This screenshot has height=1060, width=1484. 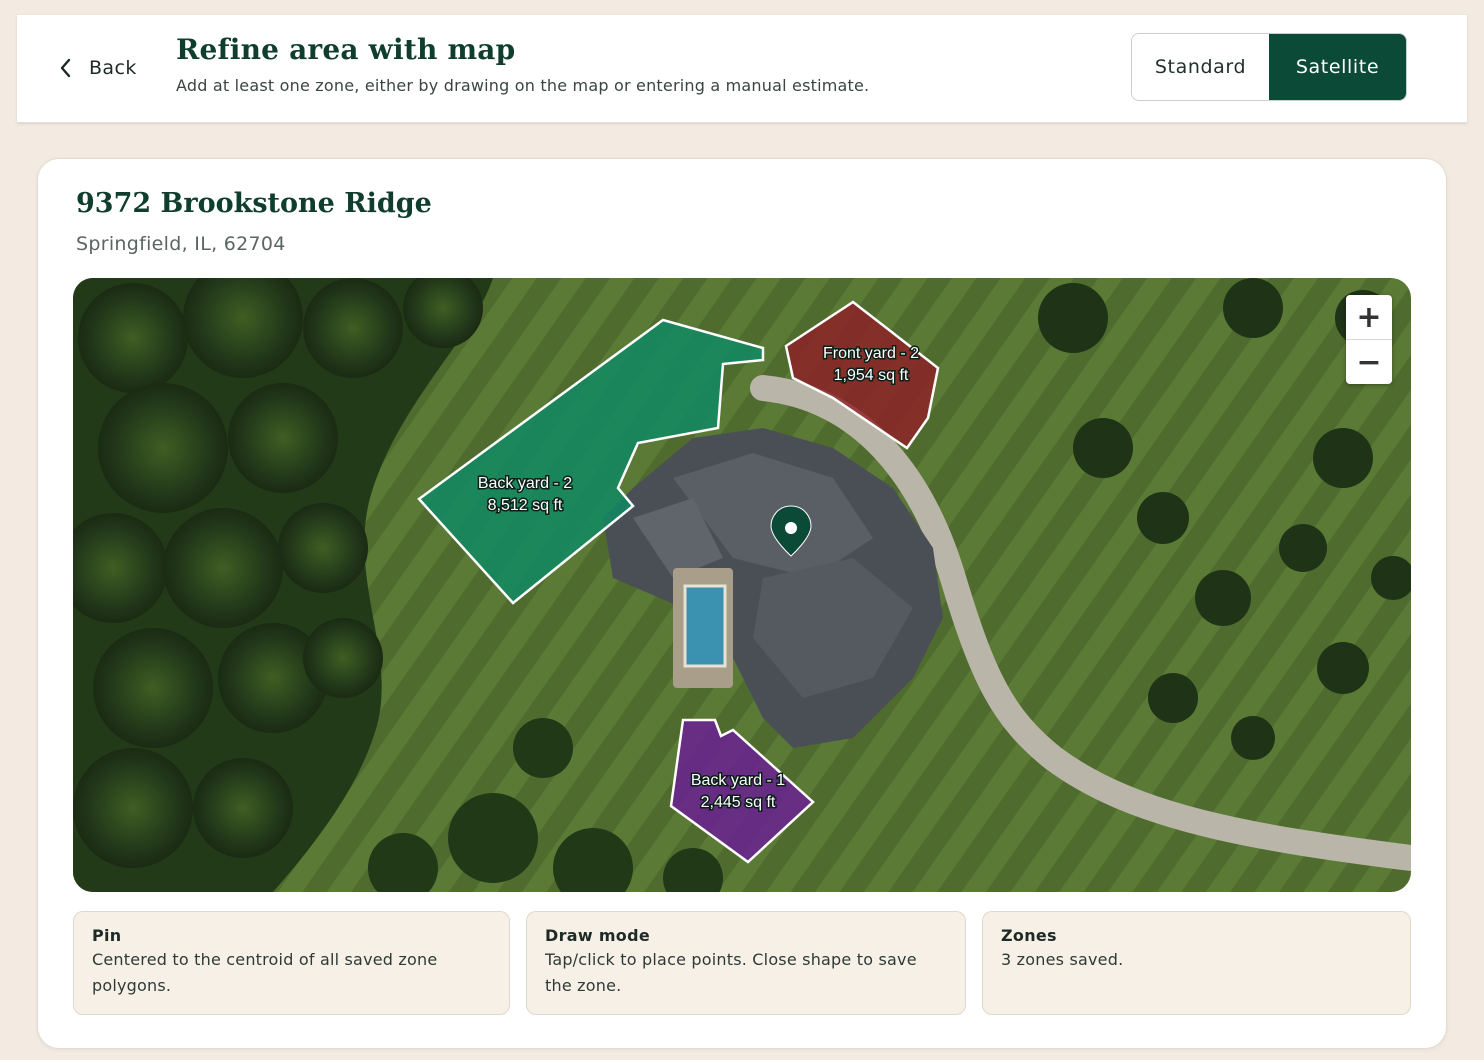 What do you see at coordinates (65, 68) in the screenshot?
I see `chevron-left-icon` at bounding box center [65, 68].